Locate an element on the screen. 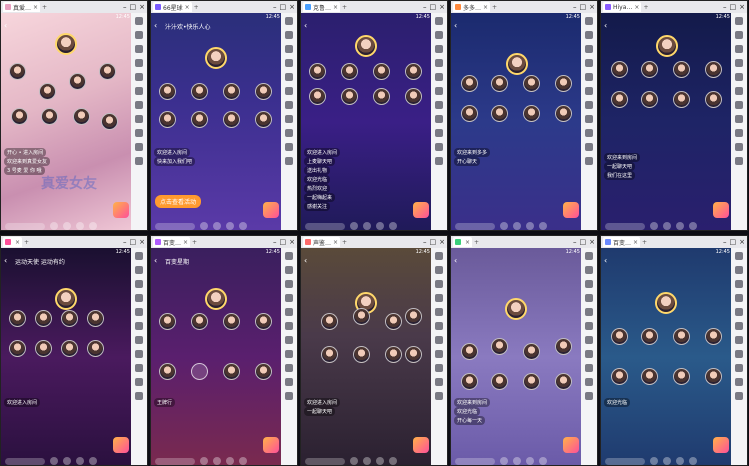 The width and height of the screenshot is (749, 466). minimize-icon: – is located at coordinates (725, 7).